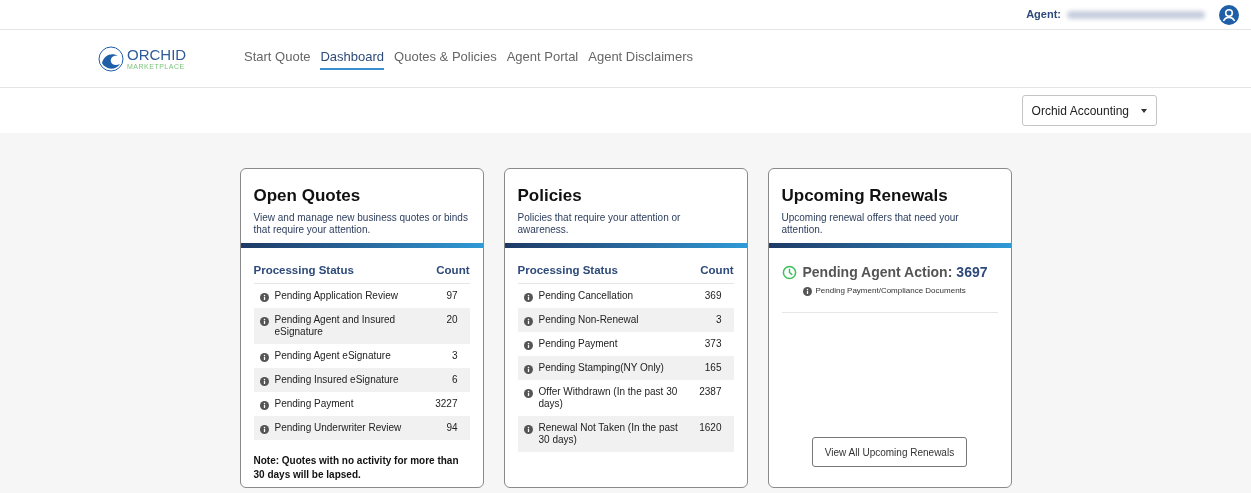 The width and height of the screenshot is (1251, 493). I want to click on count-value: 6, so click(454, 379).